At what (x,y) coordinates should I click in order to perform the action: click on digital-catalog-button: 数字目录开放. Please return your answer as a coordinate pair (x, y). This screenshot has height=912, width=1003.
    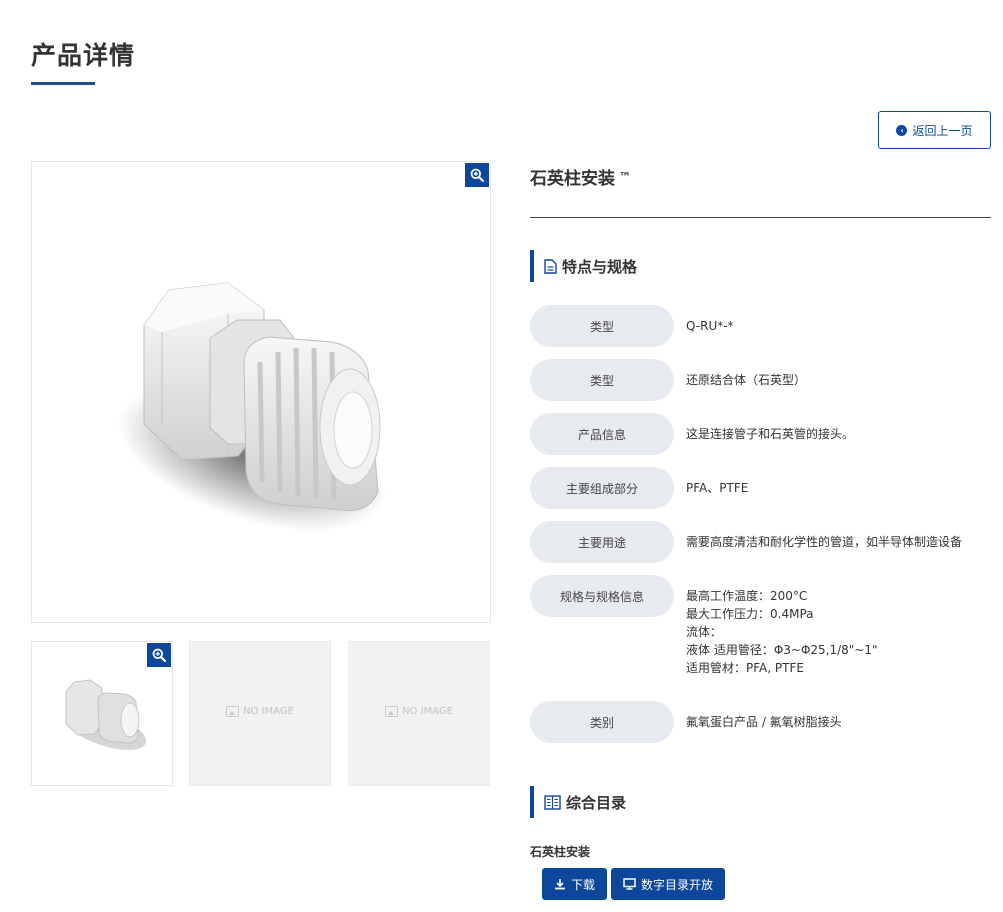
    Looking at the image, I should click on (668, 884).